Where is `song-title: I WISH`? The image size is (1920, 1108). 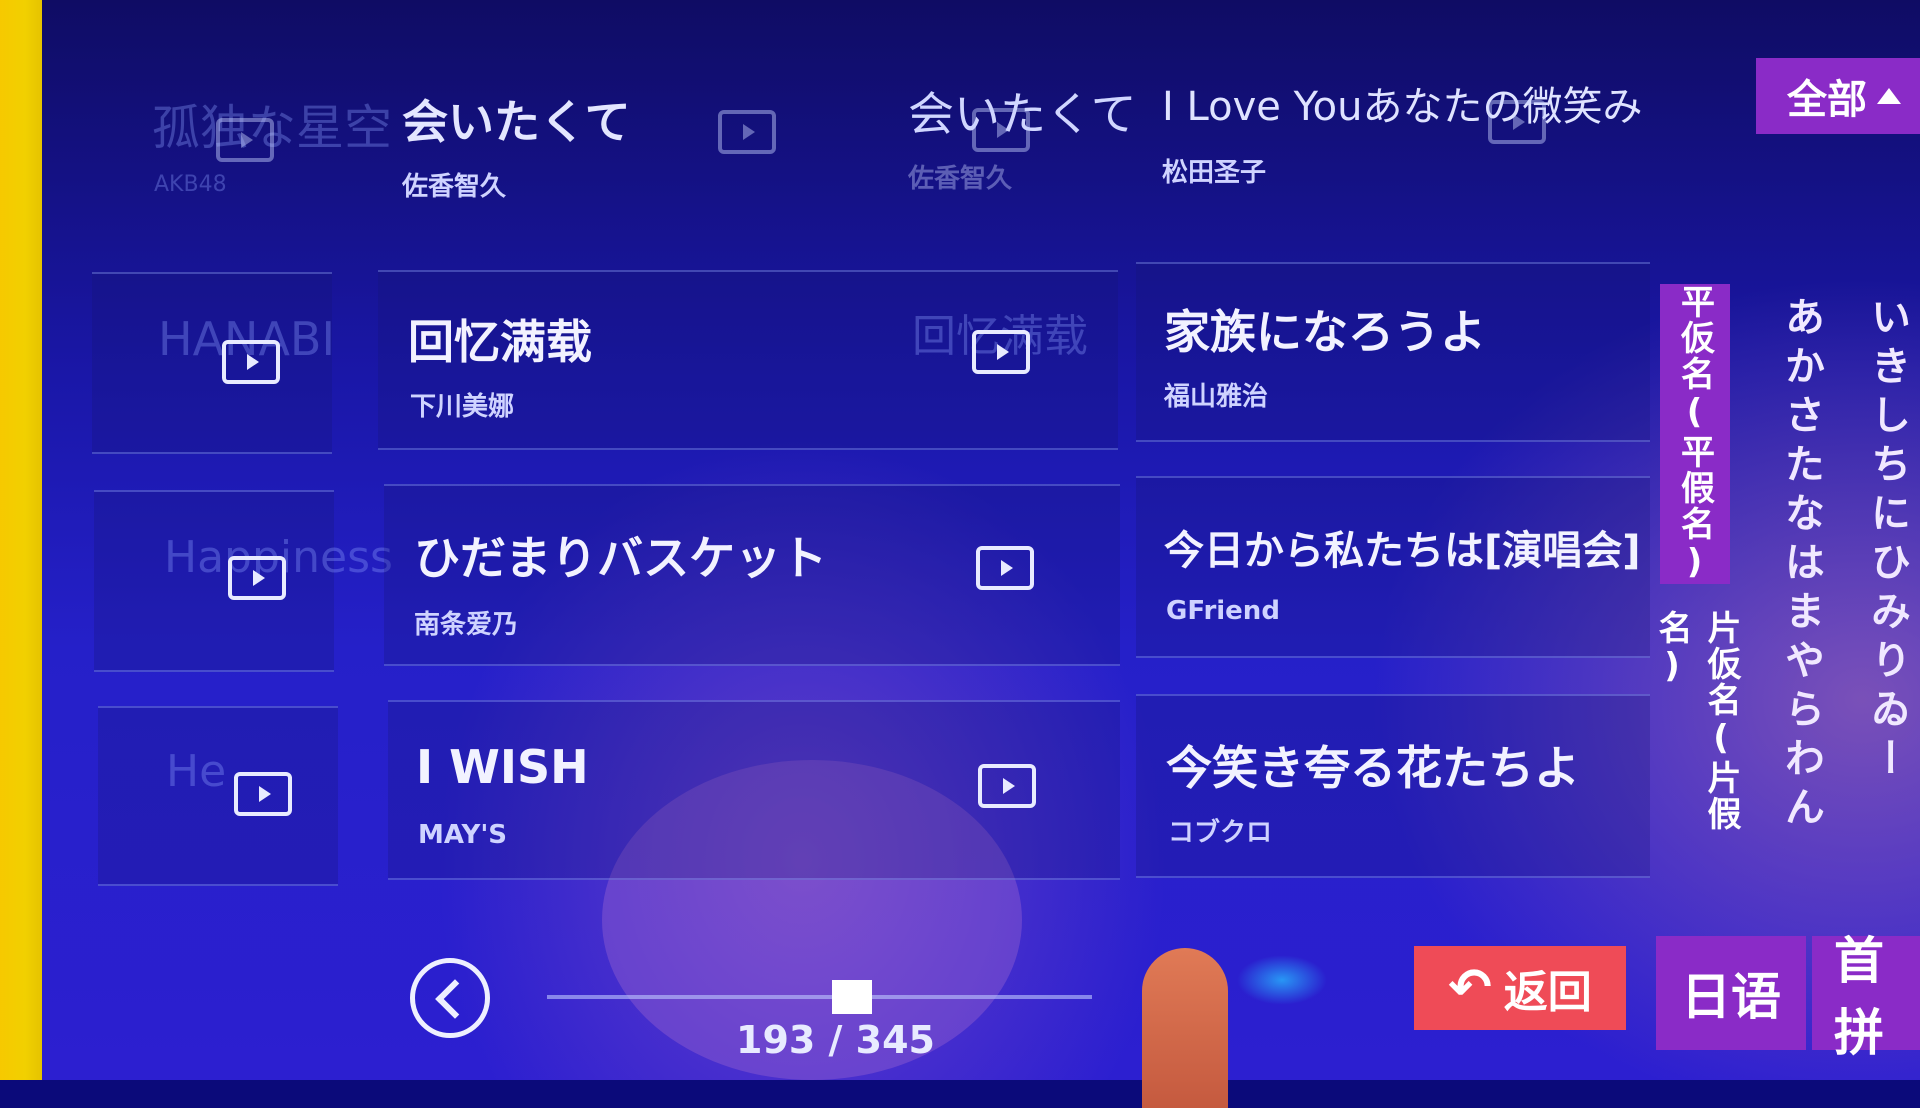 song-title: I WISH is located at coordinates (502, 767).